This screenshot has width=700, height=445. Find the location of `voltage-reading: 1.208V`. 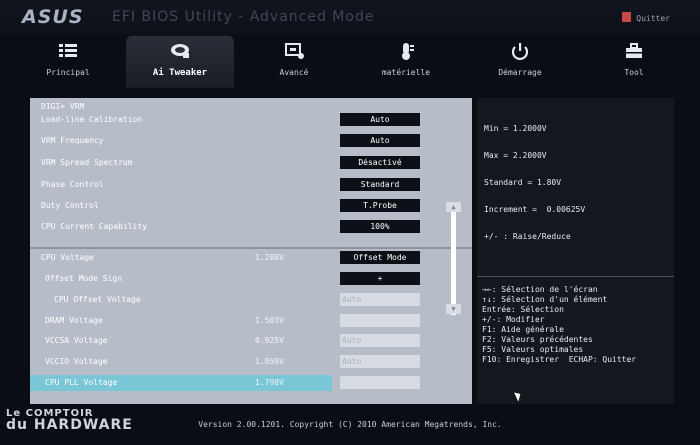

voltage-reading: 1.208V is located at coordinates (269, 257).